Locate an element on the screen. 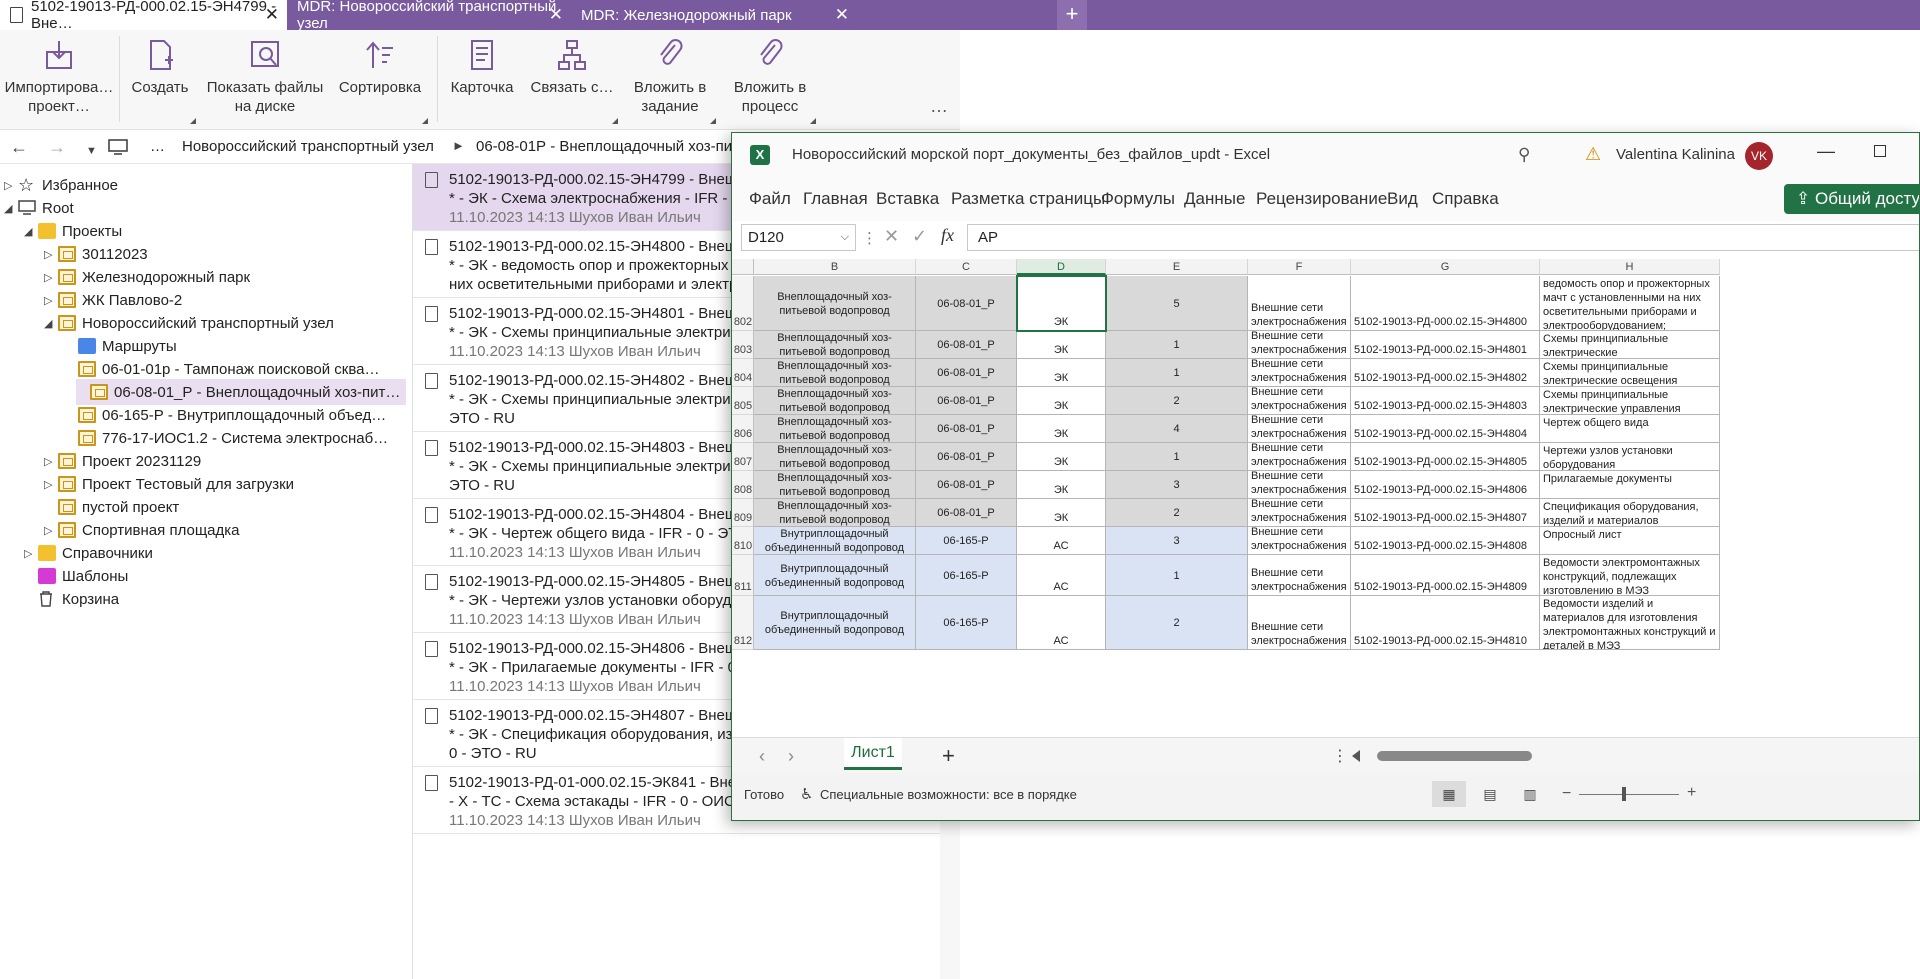 The width and height of the screenshot is (1920, 979). menu-data: Данные is located at coordinates (1214, 199).